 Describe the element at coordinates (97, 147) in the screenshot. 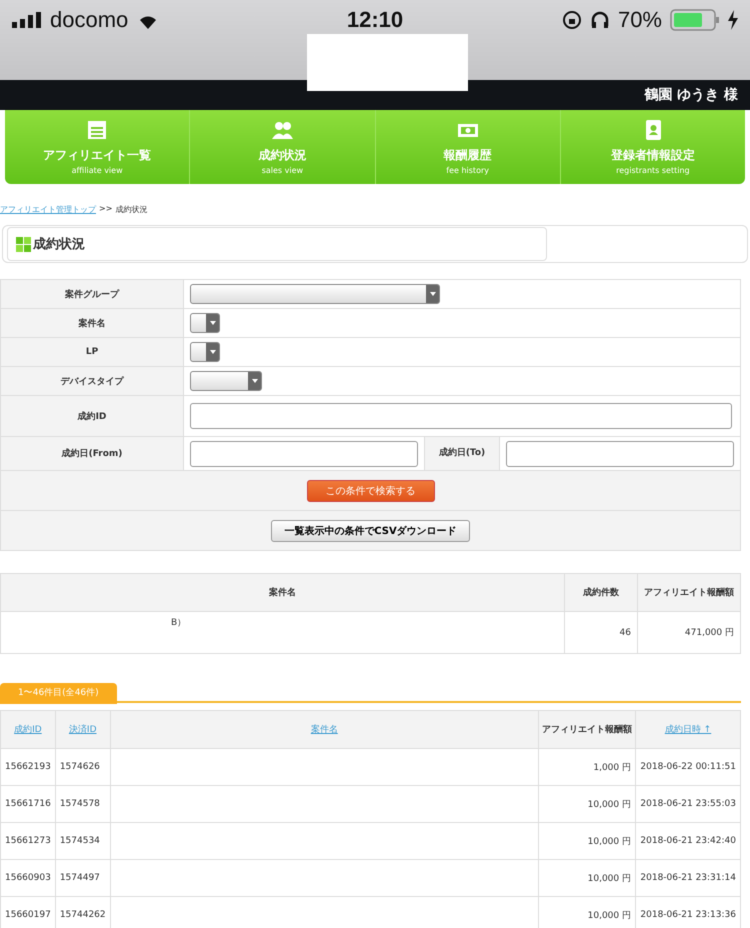

I see `nav-tab: アフィリエイト一覧 affiliate view` at that location.